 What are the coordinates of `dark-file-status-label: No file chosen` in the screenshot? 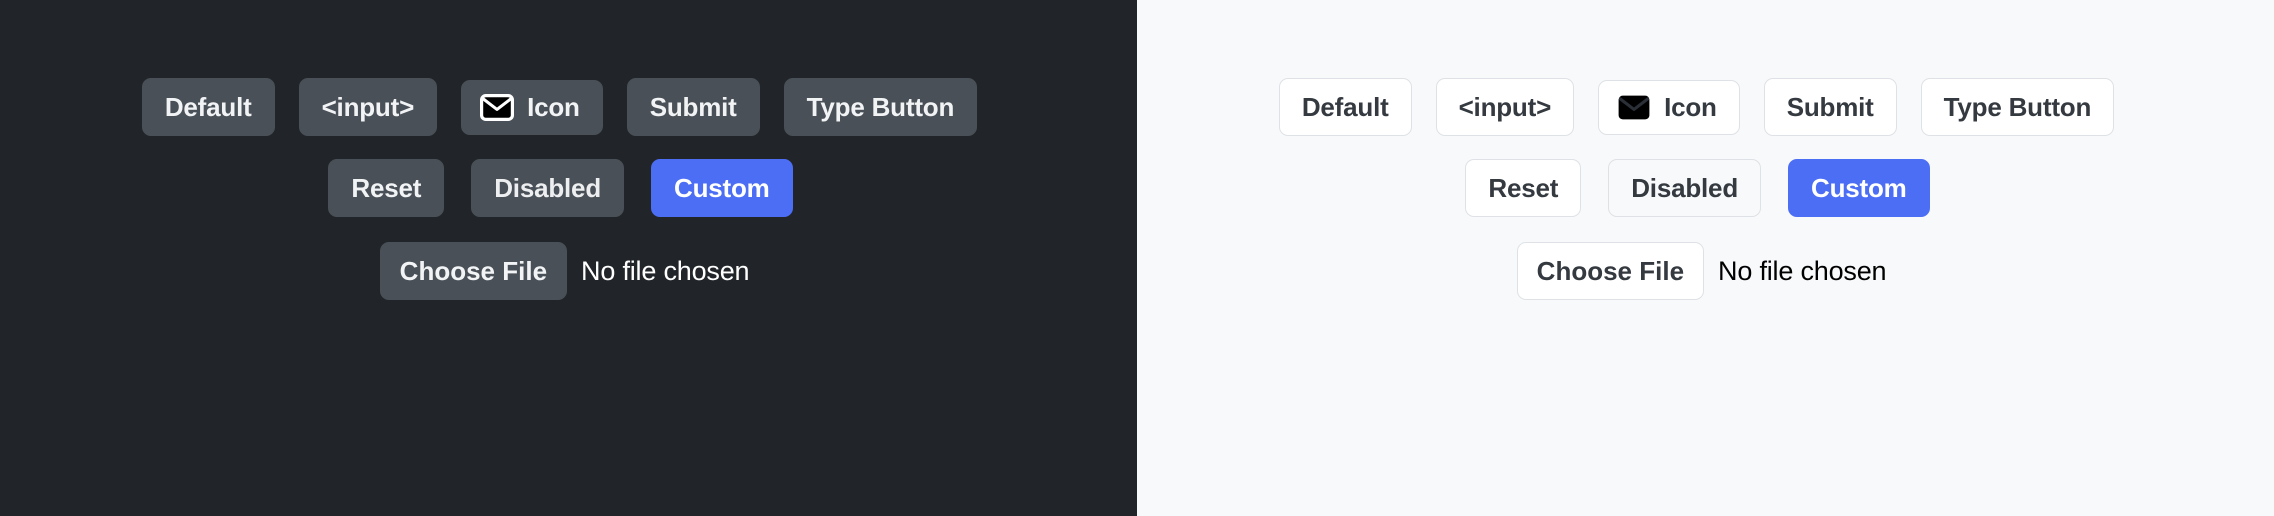 It's located at (665, 270).